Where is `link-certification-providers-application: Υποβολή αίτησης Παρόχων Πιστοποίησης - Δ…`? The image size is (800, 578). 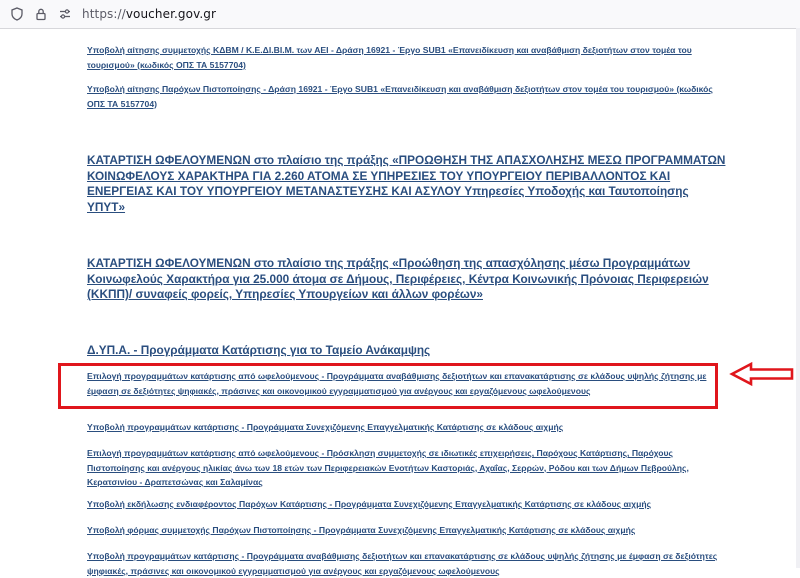 link-certification-providers-application: Υποβολή αίτησης Παρόχων Πιστοποίησης - Δ… is located at coordinates (407, 96).